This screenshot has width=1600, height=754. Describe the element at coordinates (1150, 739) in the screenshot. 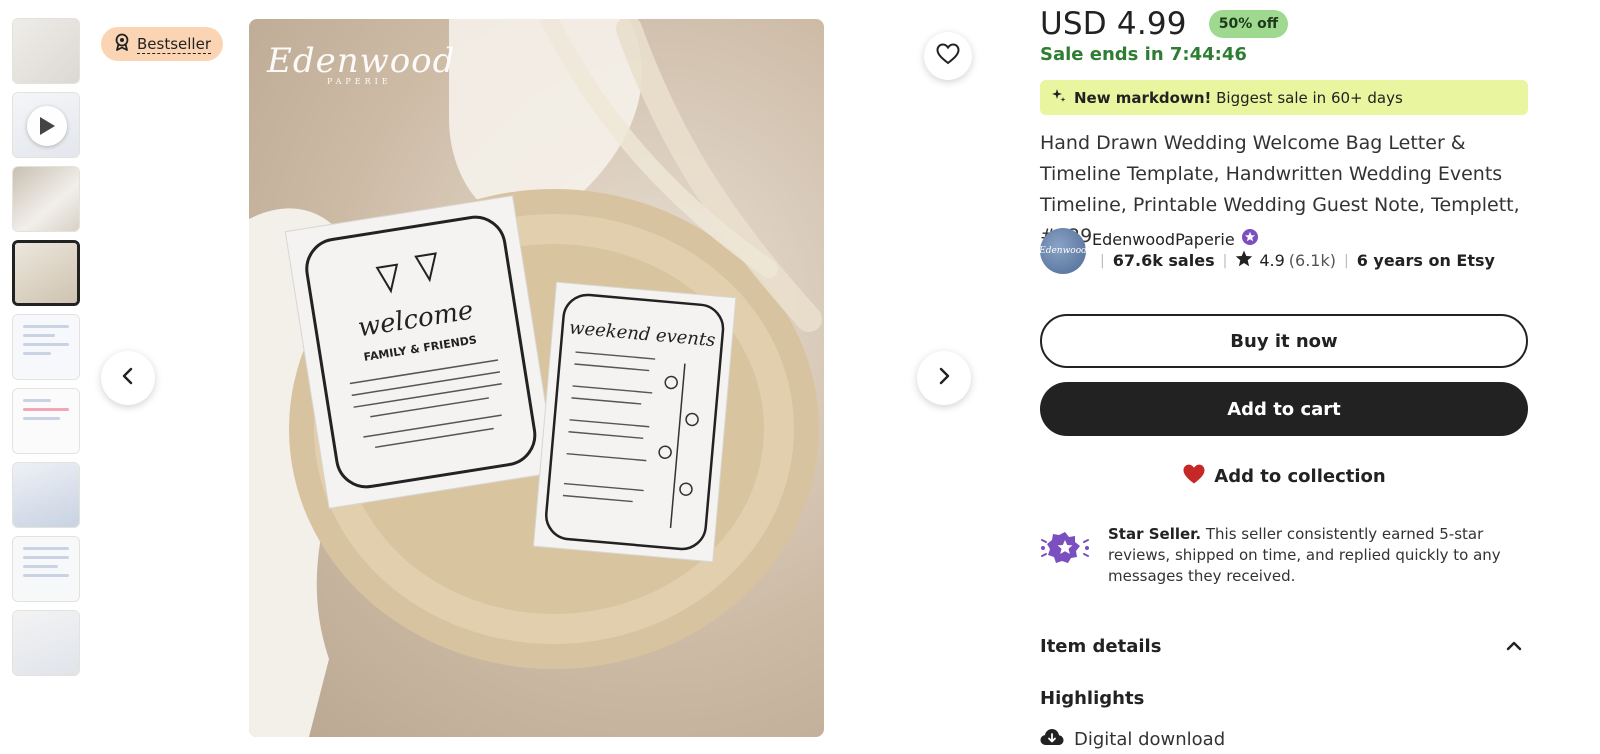

I see `highlight-text: Digital download` at that location.